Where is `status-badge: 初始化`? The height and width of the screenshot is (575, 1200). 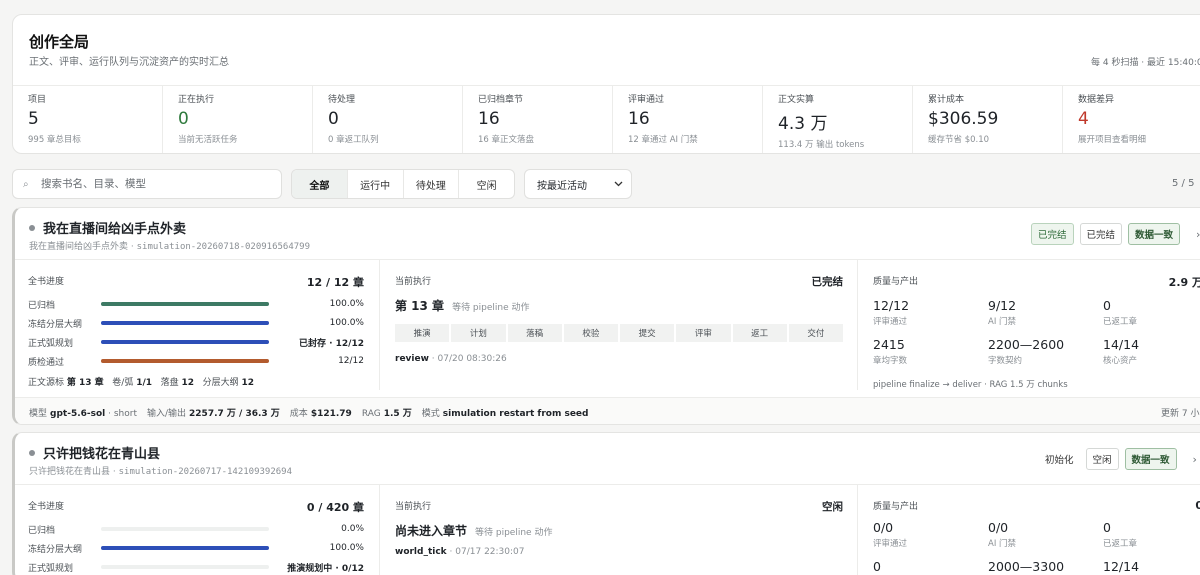 status-badge: 初始化 is located at coordinates (1059, 460).